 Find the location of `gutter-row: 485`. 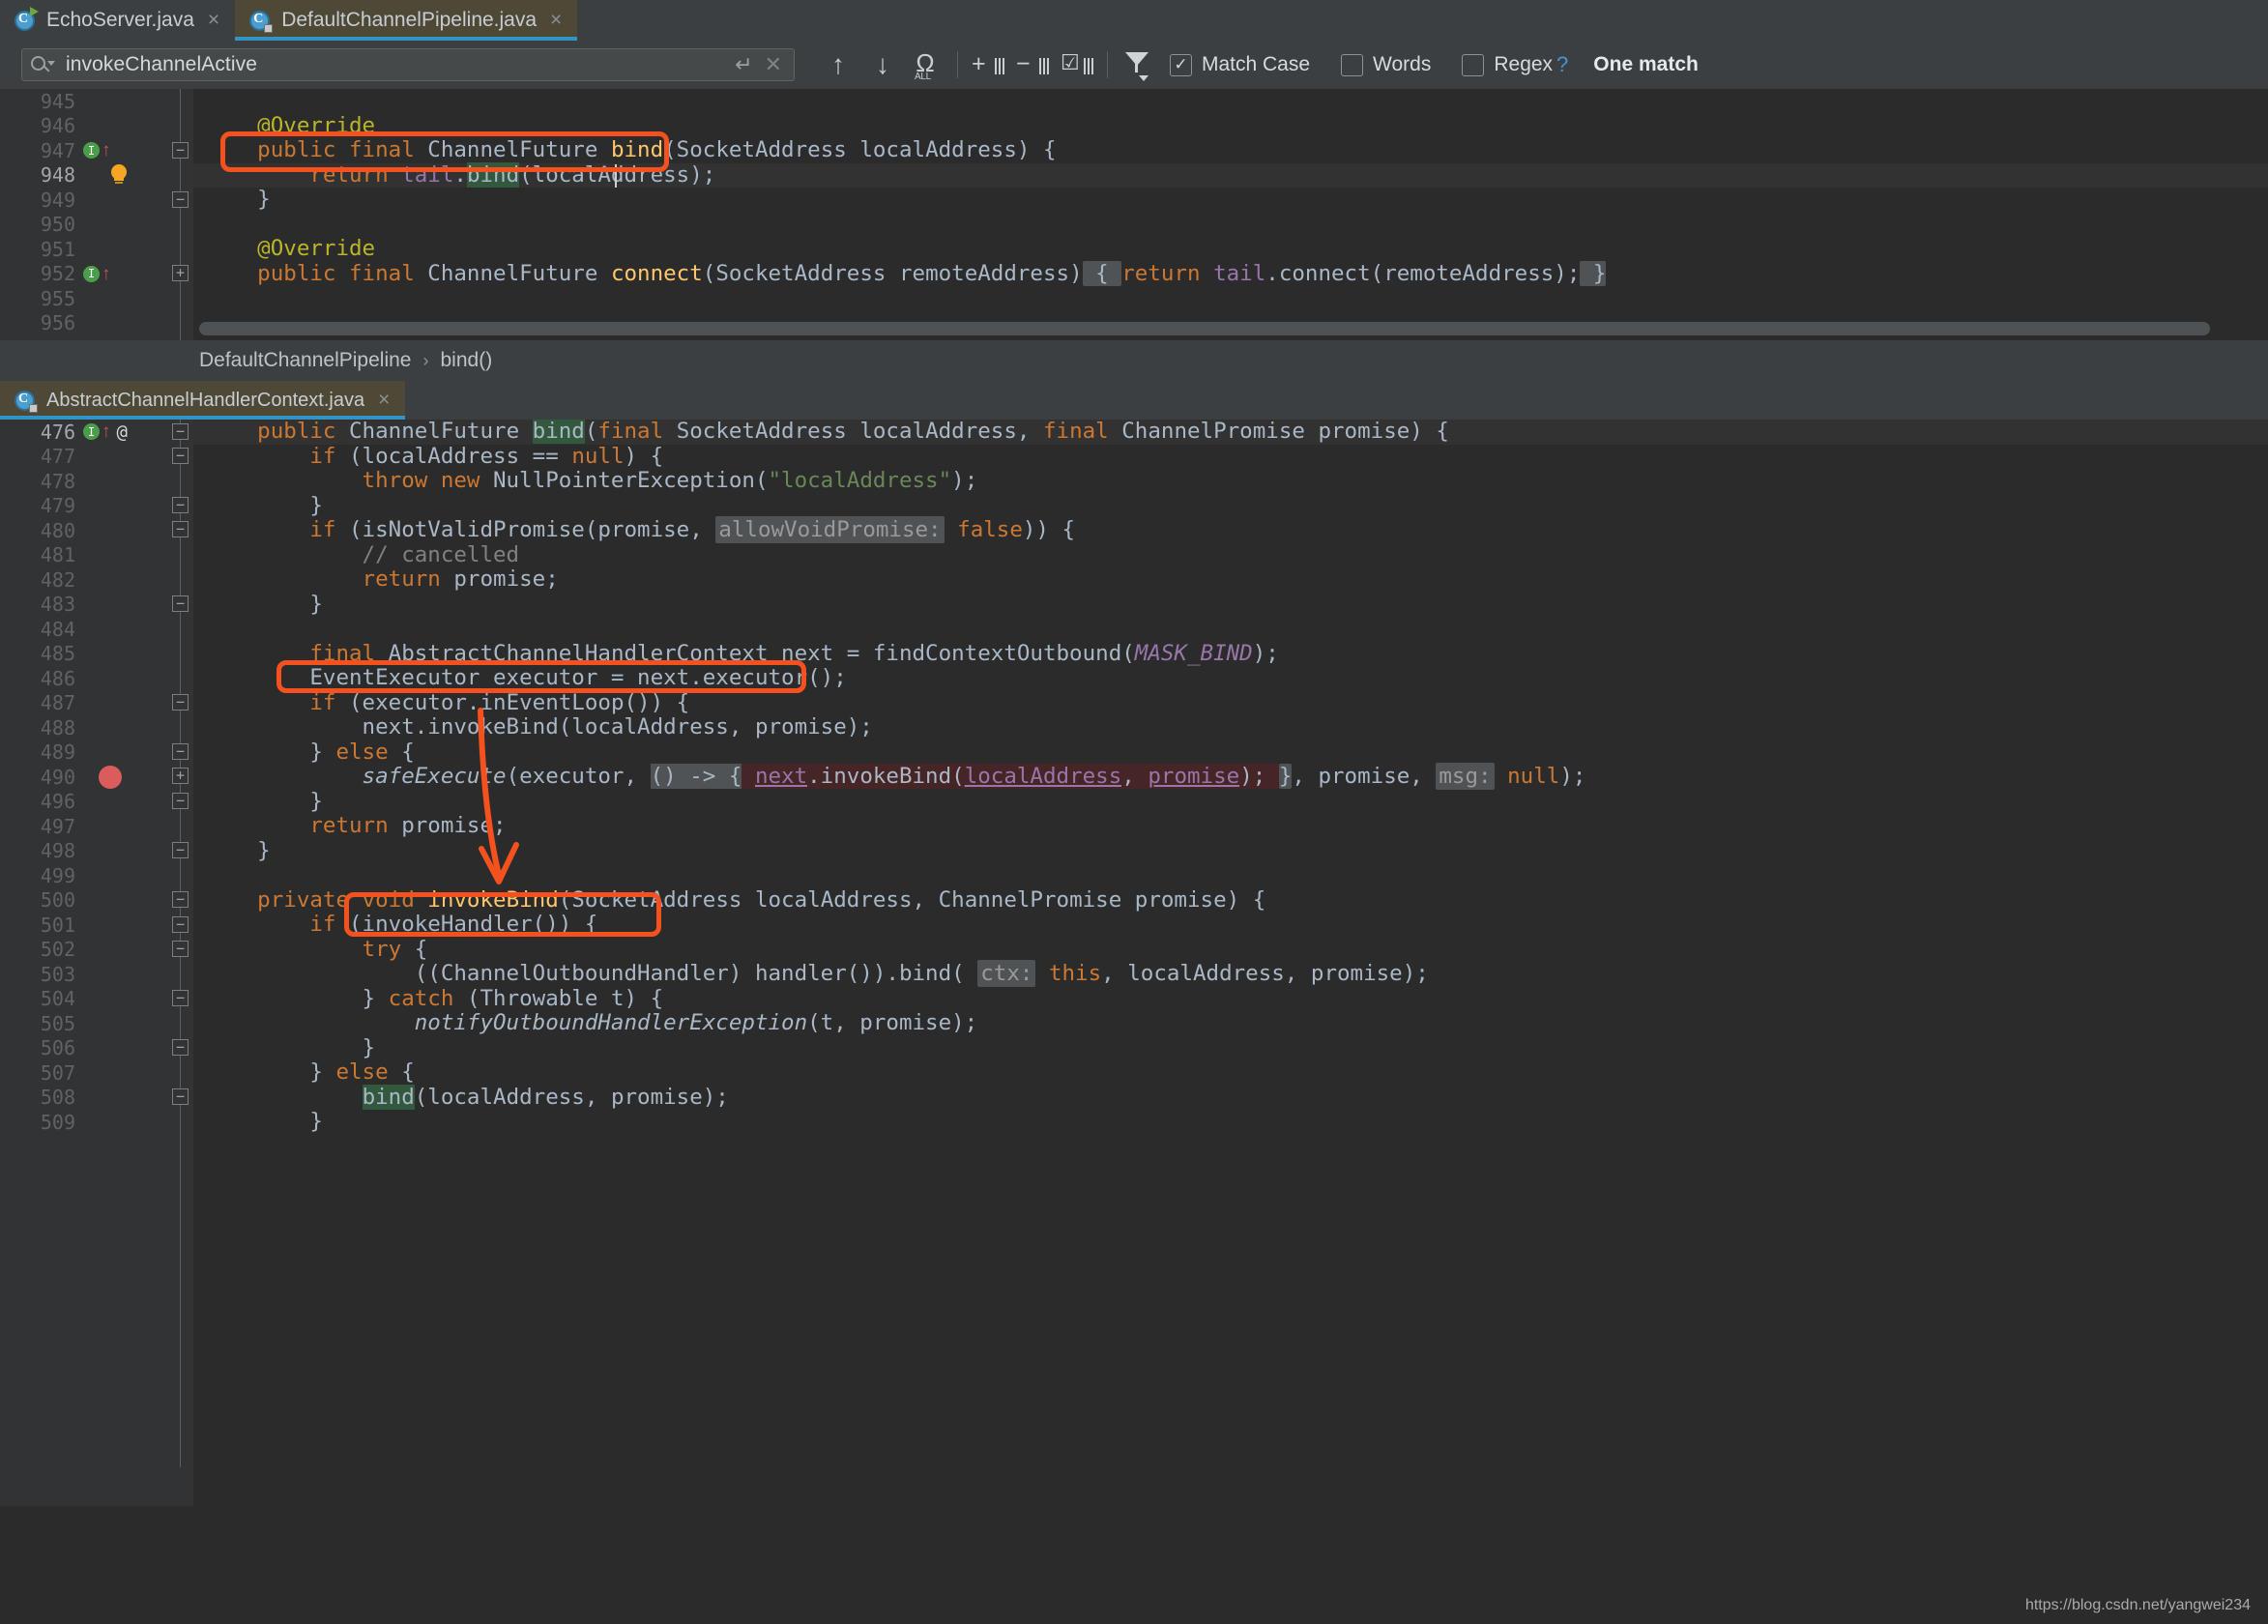

gutter-row: 485 is located at coordinates (90, 654).